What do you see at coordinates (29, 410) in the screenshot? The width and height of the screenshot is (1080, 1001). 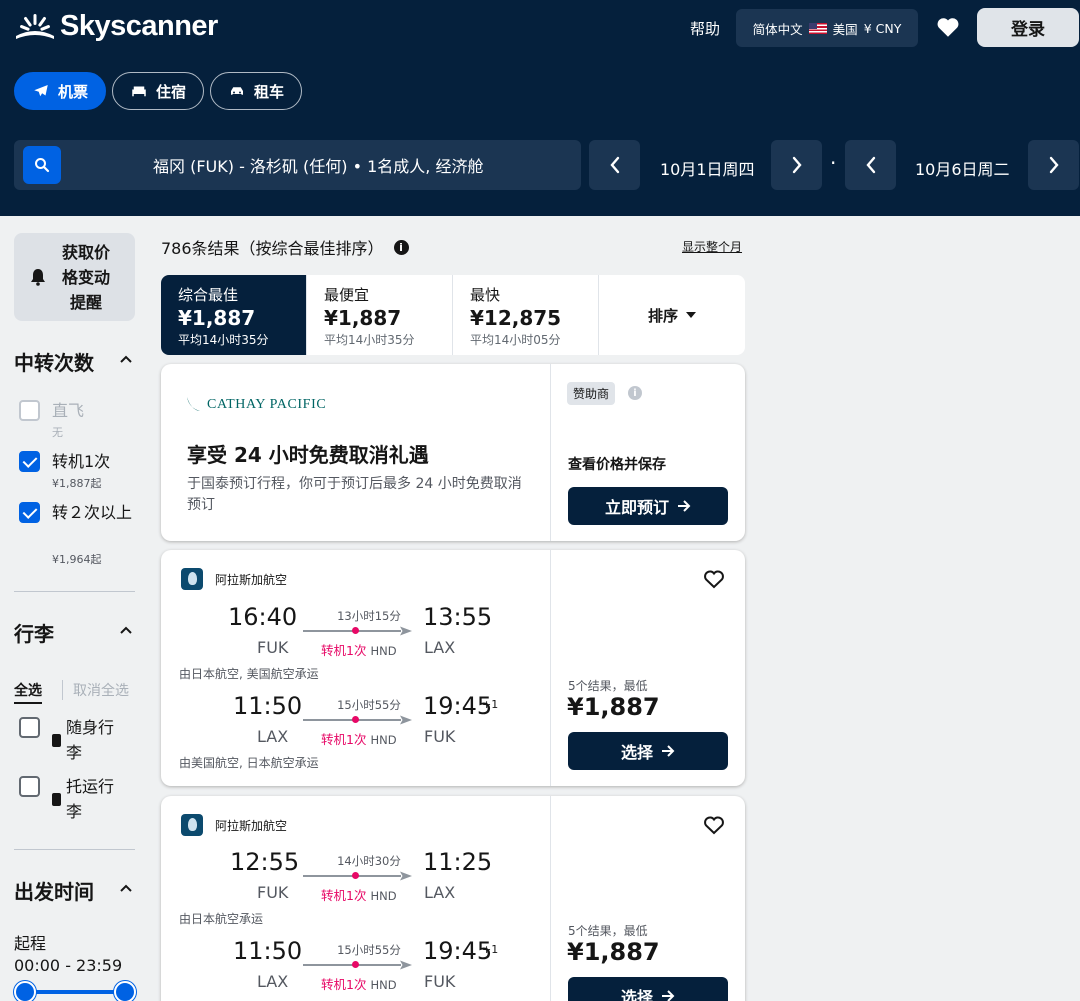 I see `stops-direct-checkbox` at bounding box center [29, 410].